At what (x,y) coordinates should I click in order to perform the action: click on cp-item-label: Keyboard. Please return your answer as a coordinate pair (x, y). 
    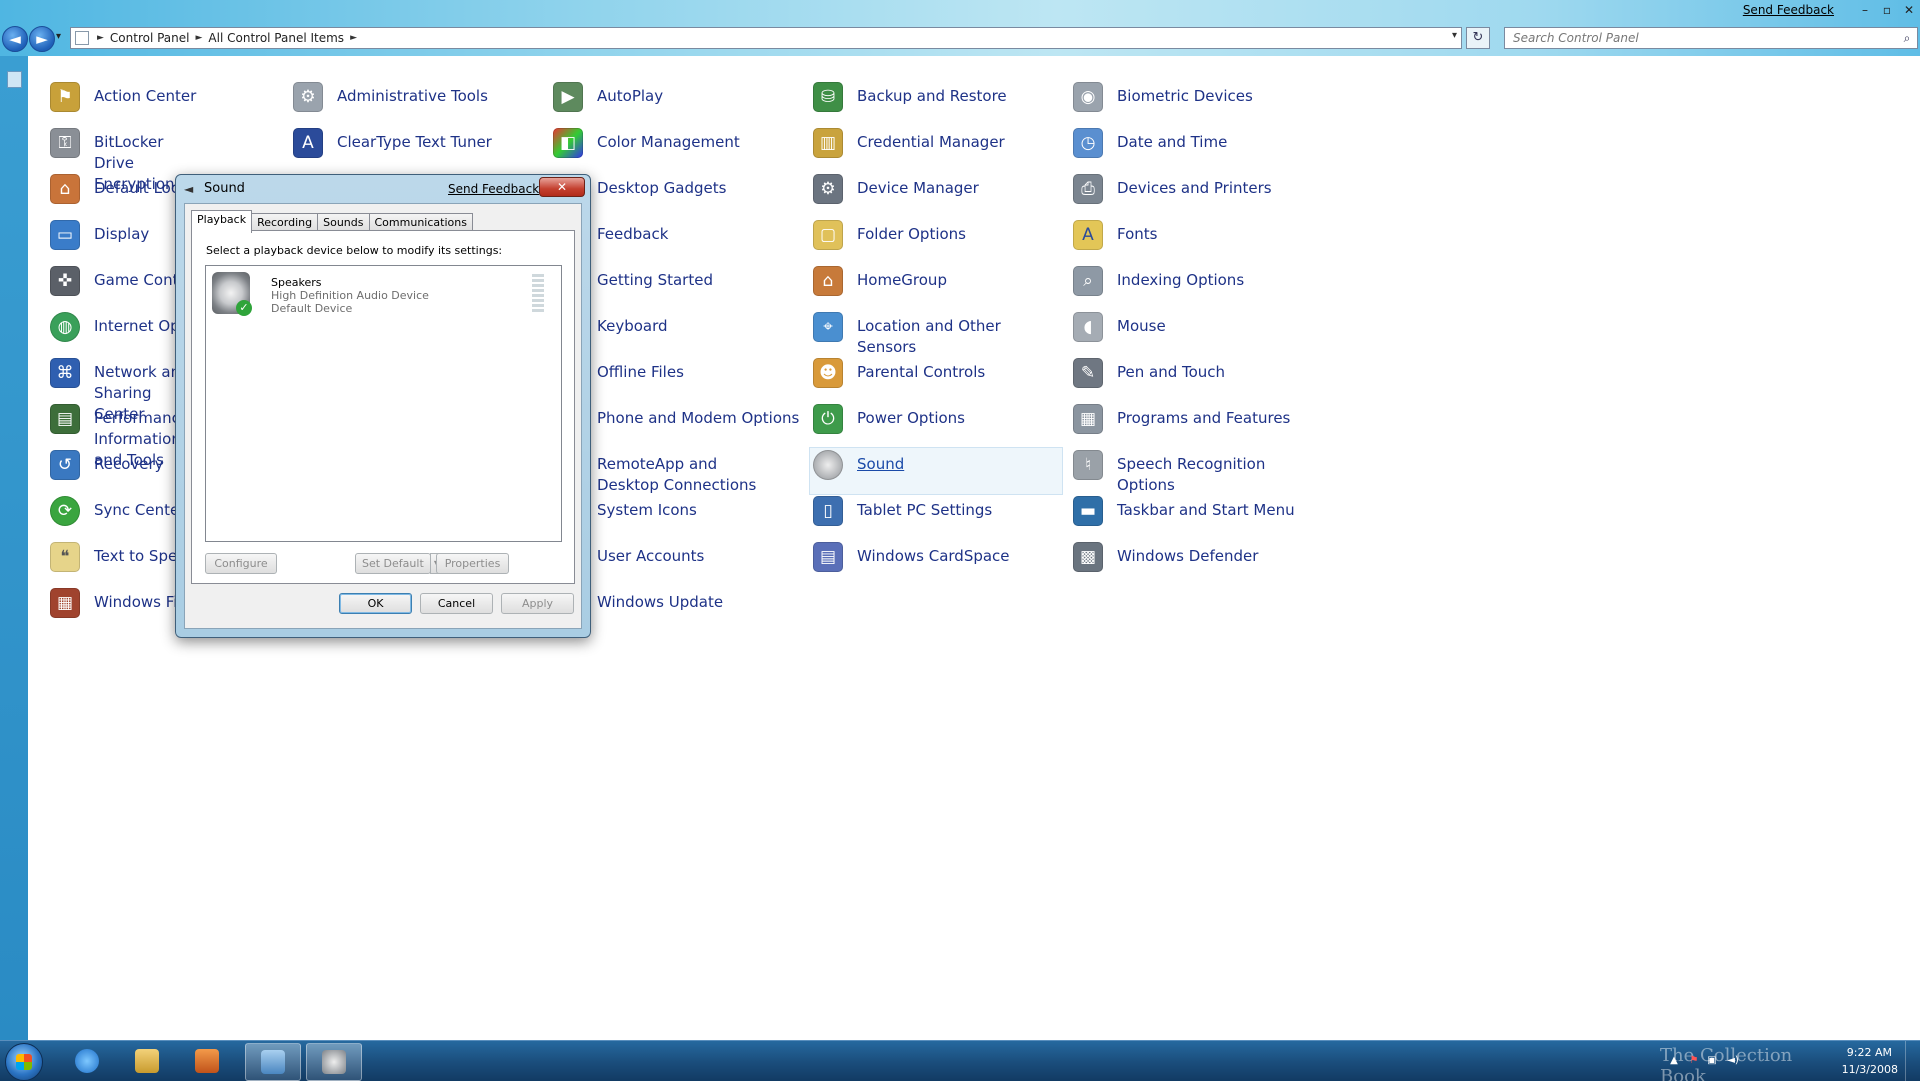
    Looking at the image, I should click on (632, 326).